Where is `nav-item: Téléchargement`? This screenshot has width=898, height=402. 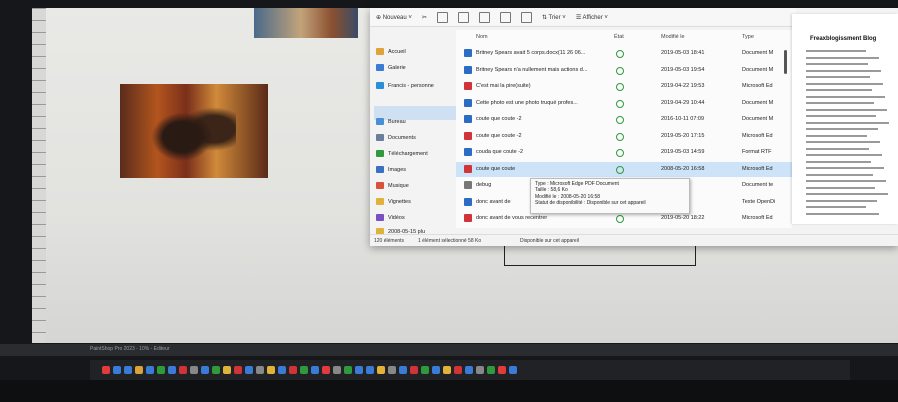
nav-item: Téléchargement is located at coordinates (402, 153).